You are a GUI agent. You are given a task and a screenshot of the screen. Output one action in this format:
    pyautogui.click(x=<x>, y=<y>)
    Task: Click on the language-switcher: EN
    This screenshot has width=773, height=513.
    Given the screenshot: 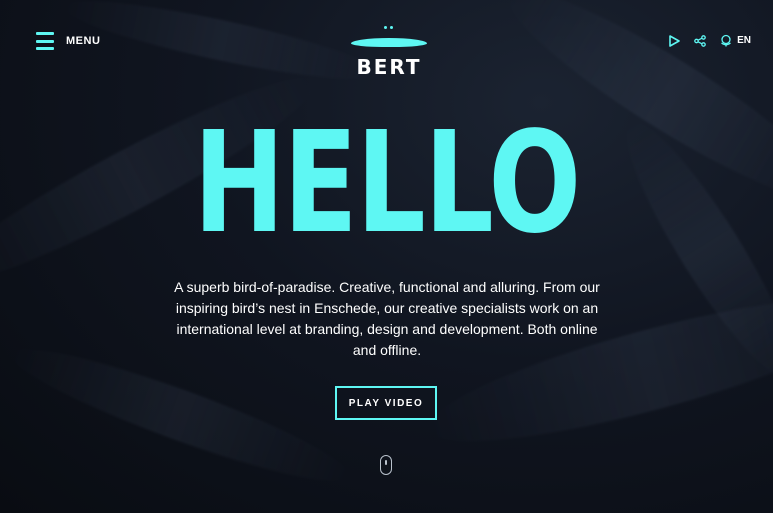 What is the action you would take?
    pyautogui.click(x=735, y=40)
    